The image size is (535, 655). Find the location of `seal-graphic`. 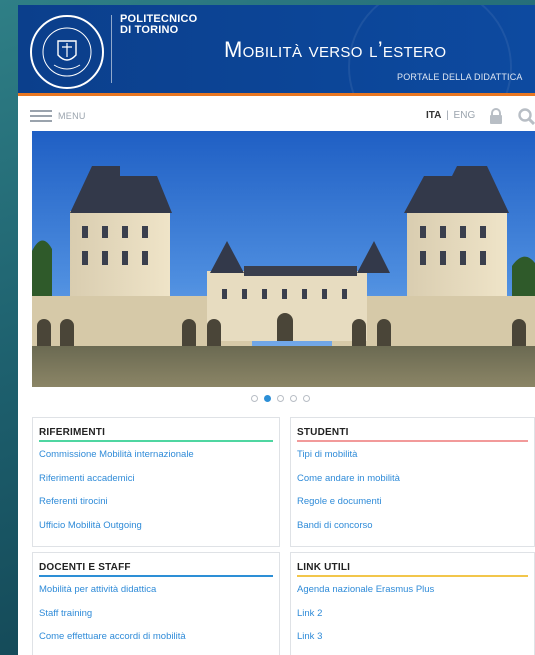

seal-graphic is located at coordinates (67, 52).